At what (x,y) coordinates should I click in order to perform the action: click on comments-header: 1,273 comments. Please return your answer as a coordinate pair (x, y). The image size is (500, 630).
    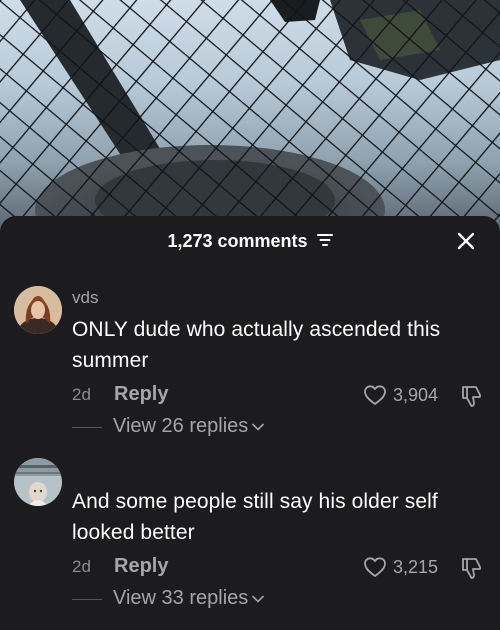
    Looking at the image, I should click on (250, 241).